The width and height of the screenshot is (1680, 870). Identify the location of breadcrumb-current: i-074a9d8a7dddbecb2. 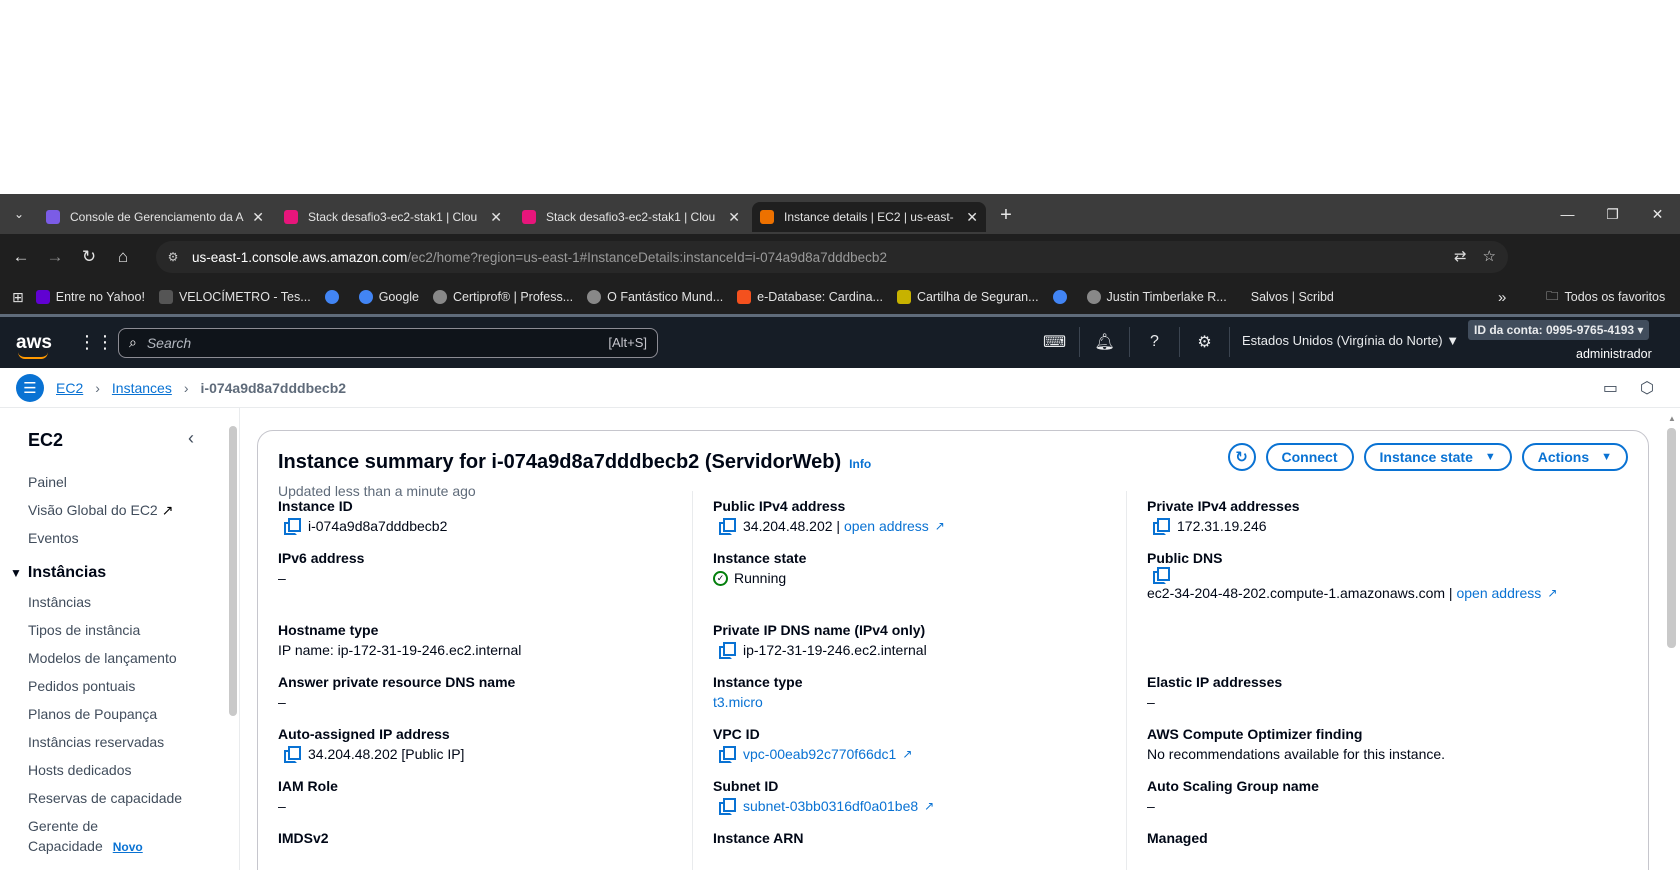
(273, 387).